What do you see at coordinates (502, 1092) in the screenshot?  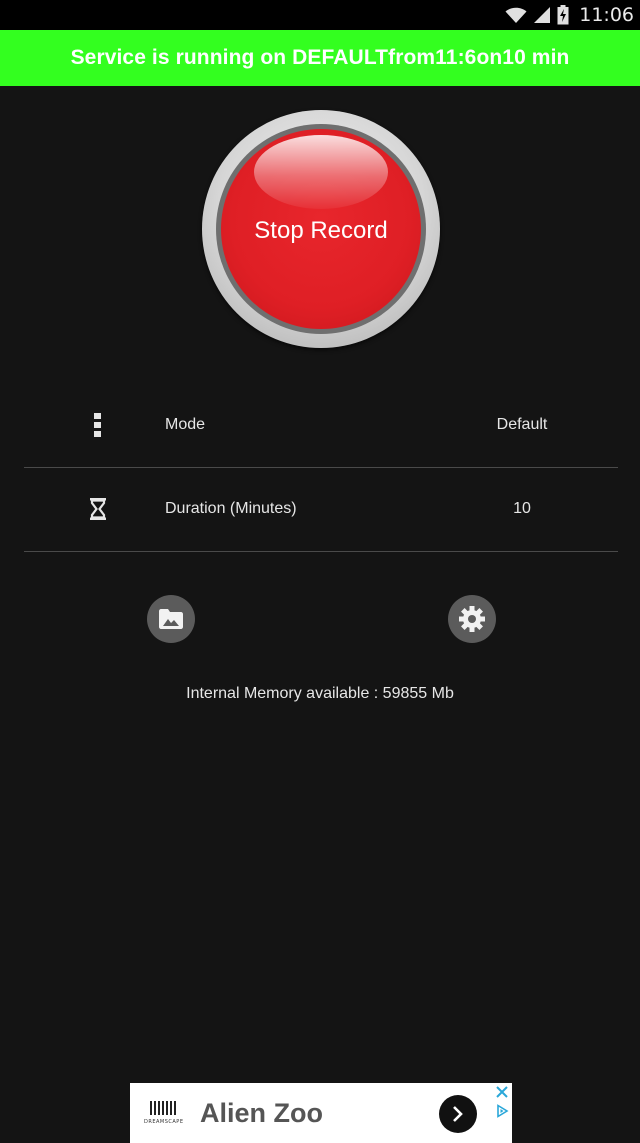 I see `close-icon` at bounding box center [502, 1092].